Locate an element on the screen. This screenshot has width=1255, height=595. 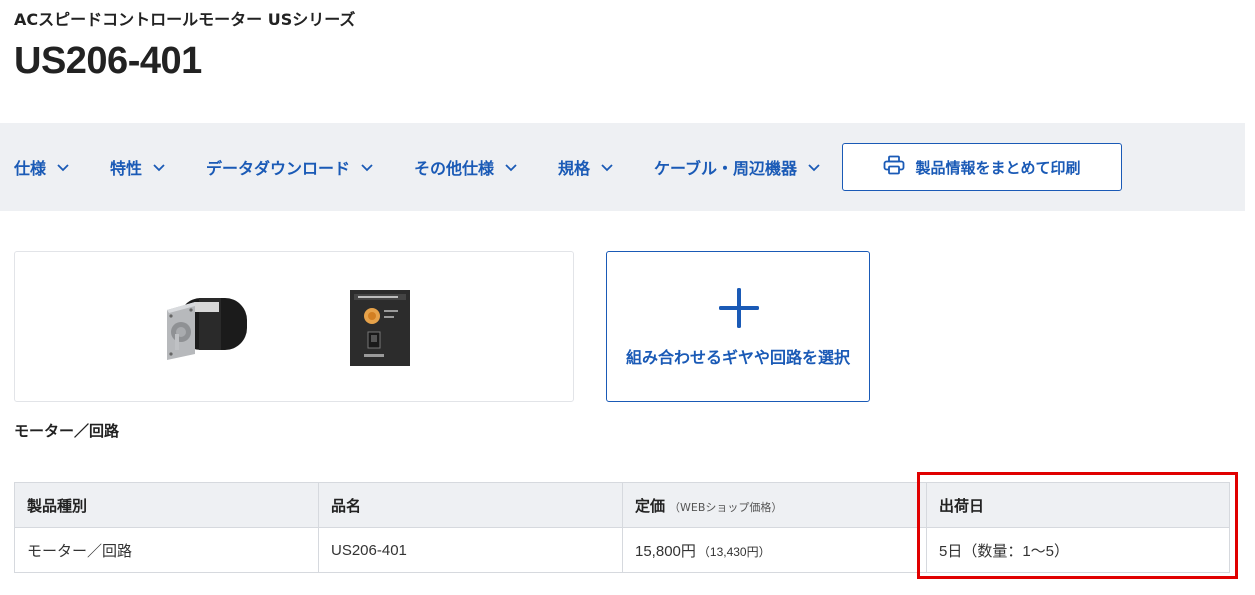
page-title: US206-401 is located at coordinates (108, 61).